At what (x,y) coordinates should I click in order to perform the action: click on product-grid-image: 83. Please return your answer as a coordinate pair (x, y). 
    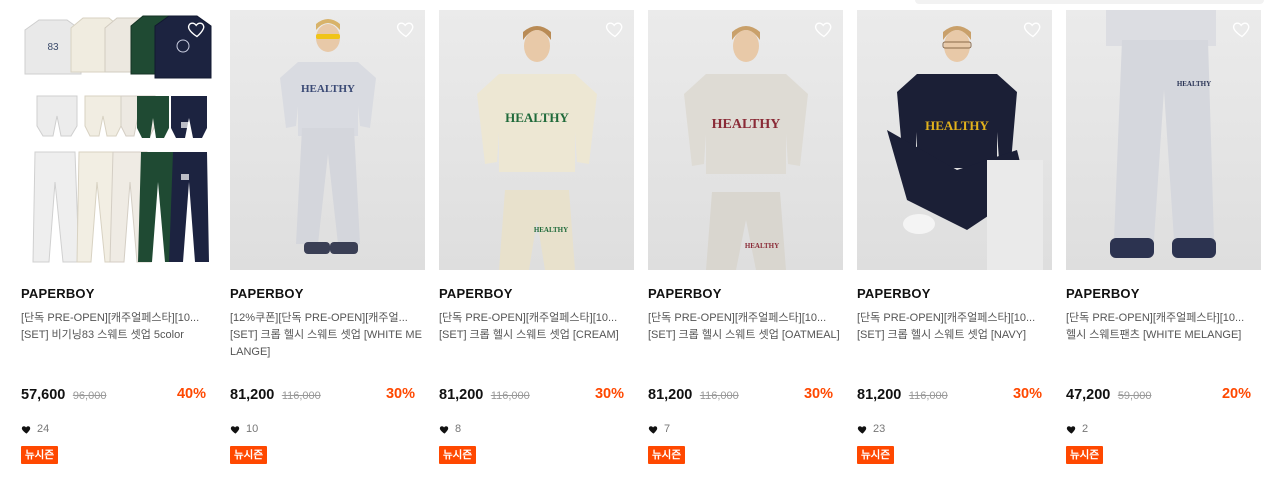
    Looking at the image, I should click on (118, 139).